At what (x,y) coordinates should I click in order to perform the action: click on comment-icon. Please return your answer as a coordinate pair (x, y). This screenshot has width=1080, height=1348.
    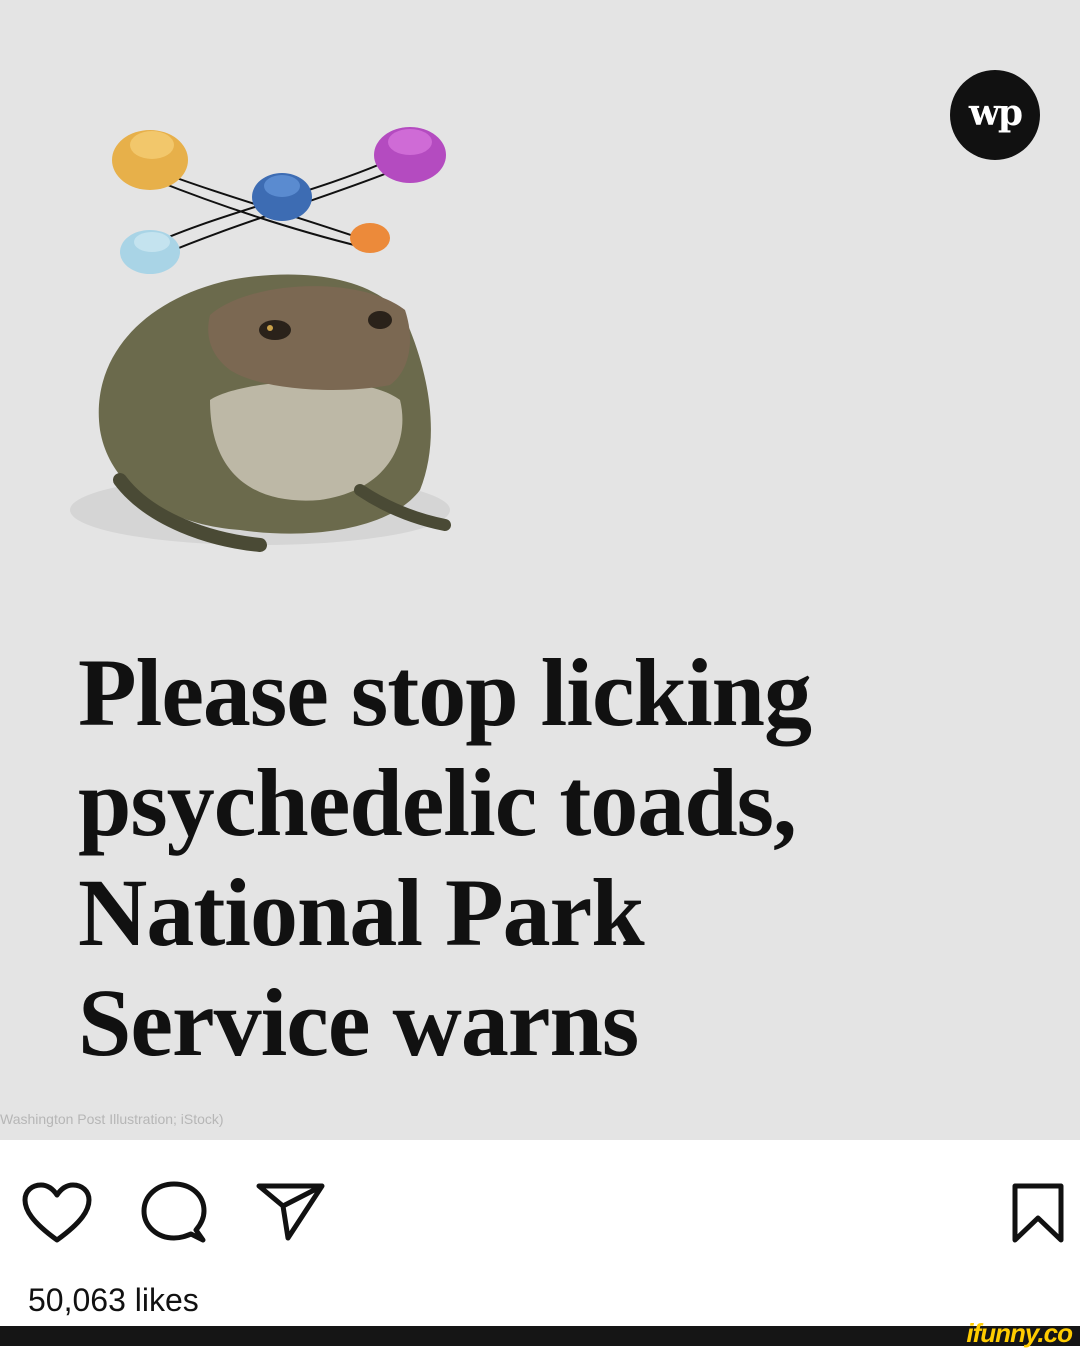
    Looking at the image, I should click on (174, 1213).